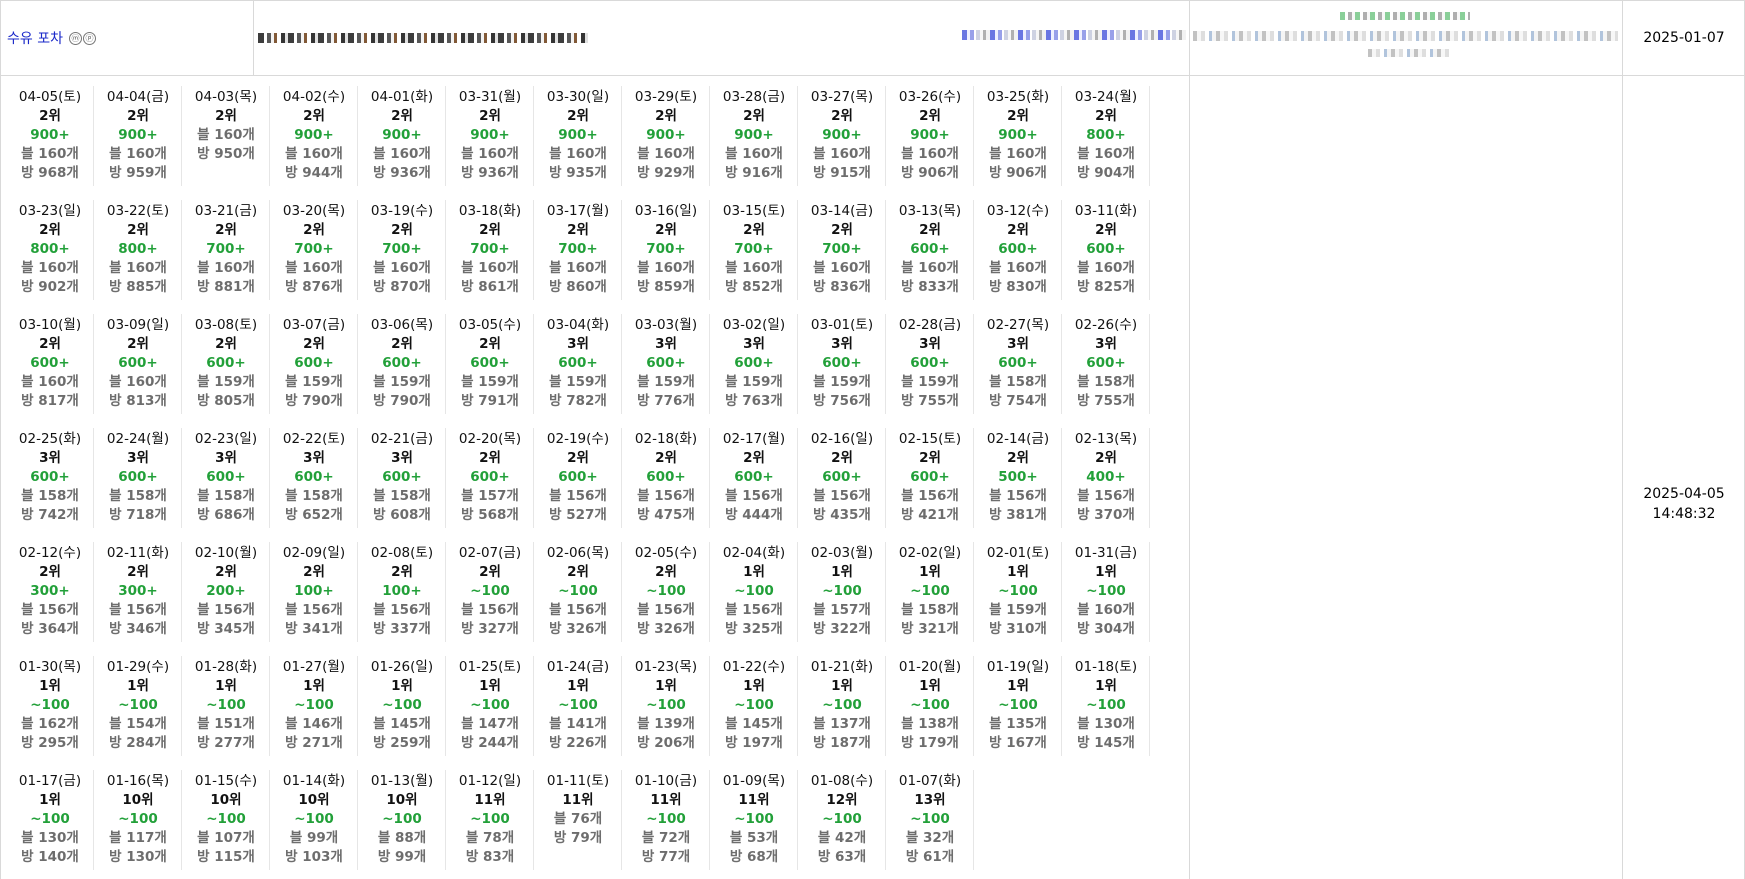 The width and height of the screenshot is (1745, 879). Describe the element at coordinates (842, 707) in the screenshot. I see `day-cell: 01-21(화) 1위 ~100 블 137개 방 187개` at that location.